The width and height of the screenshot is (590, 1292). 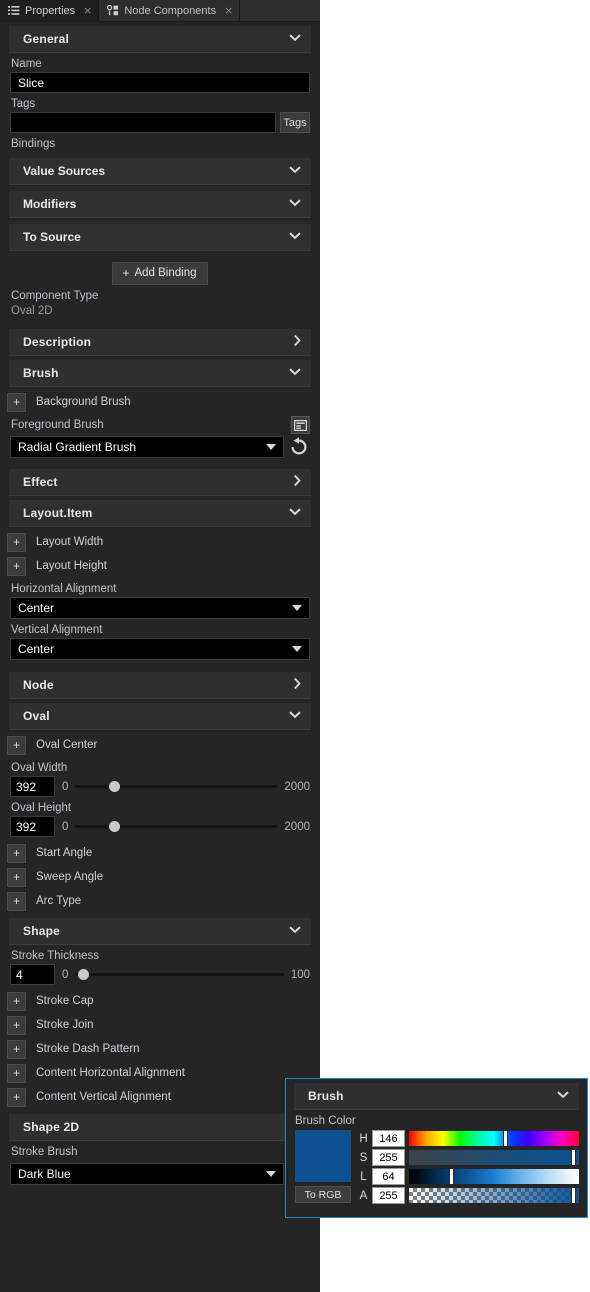 What do you see at coordinates (299, 447) in the screenshot?
I see `reset-arrow-icon` at bounding box center [299, 447].